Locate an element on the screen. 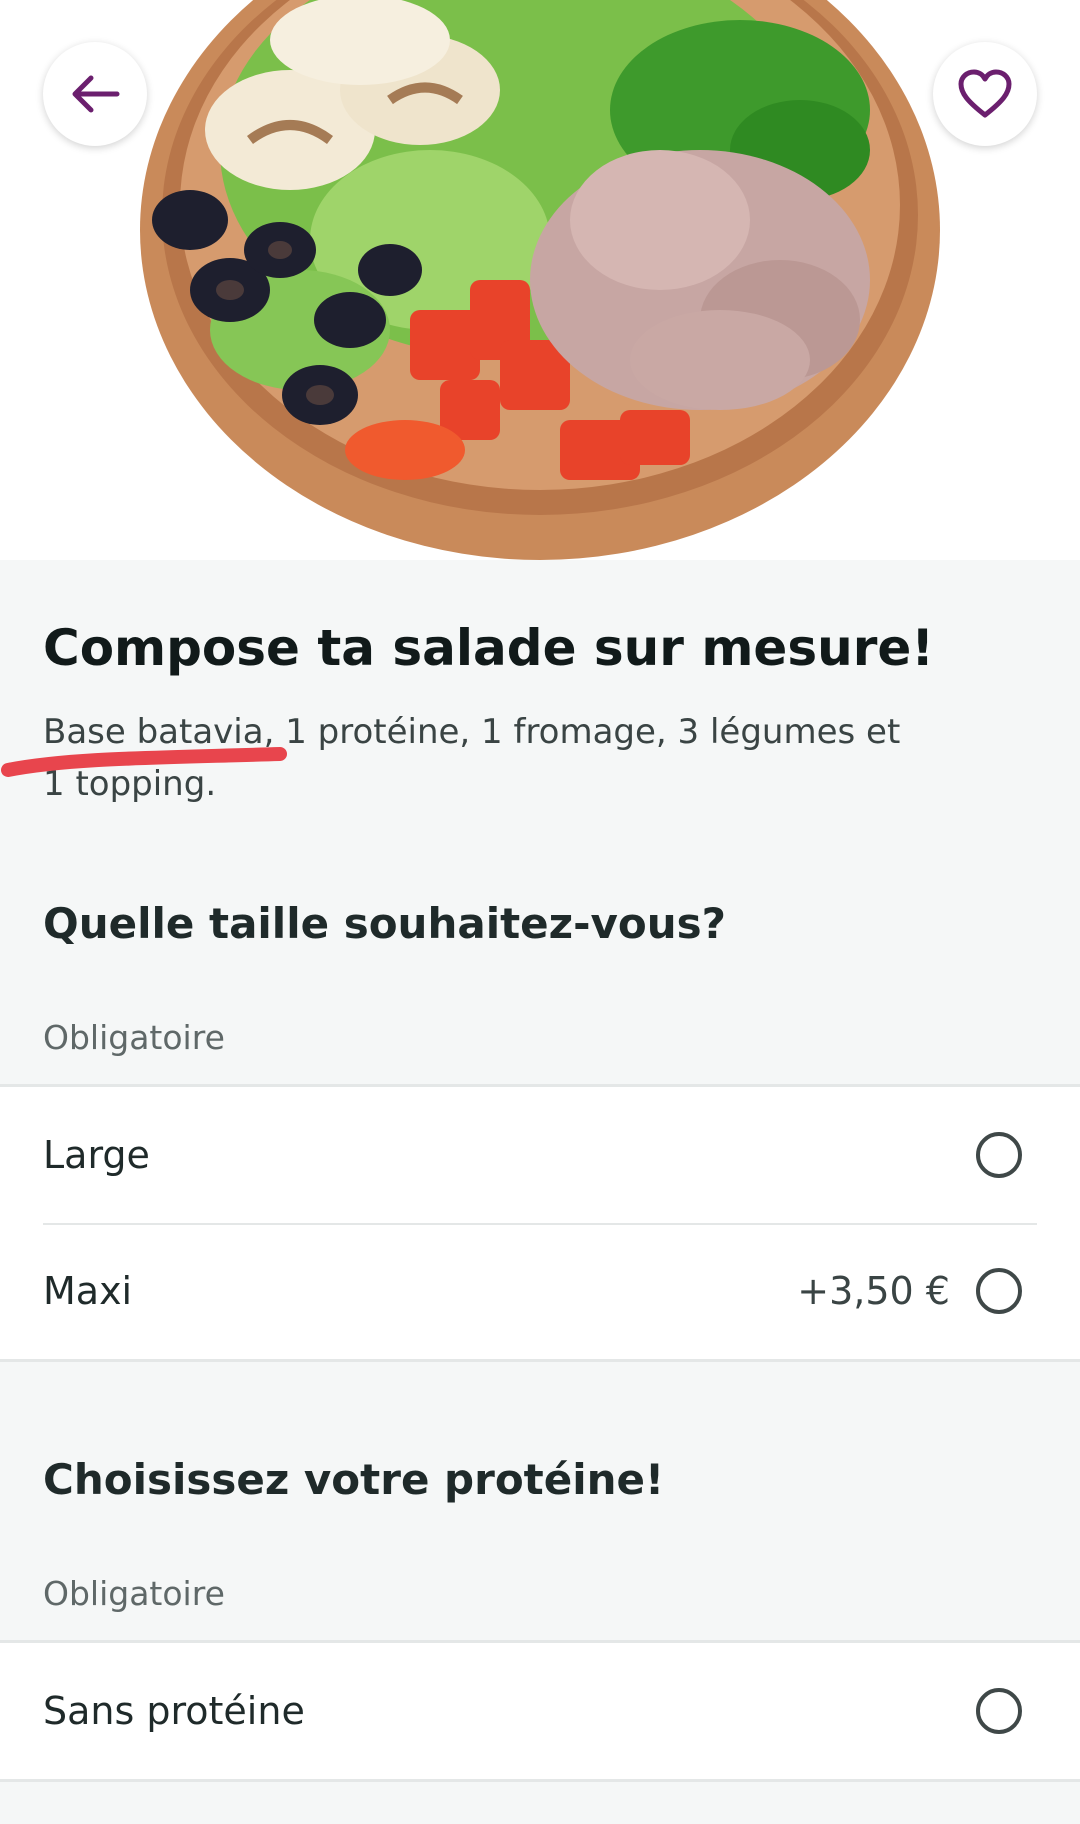  option-sans-proteine: Sans protéine is located at coordinates (540, 1711).